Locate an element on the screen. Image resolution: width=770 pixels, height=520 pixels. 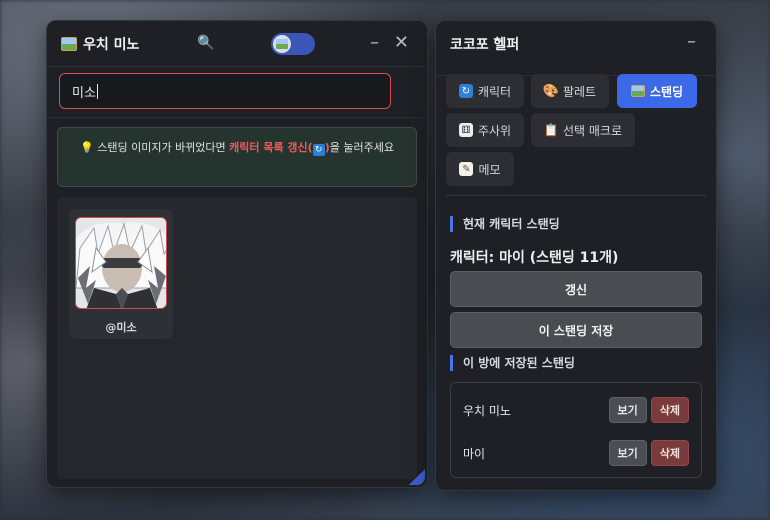
memo-icon: ✎ is located at coordinates (466, 169).